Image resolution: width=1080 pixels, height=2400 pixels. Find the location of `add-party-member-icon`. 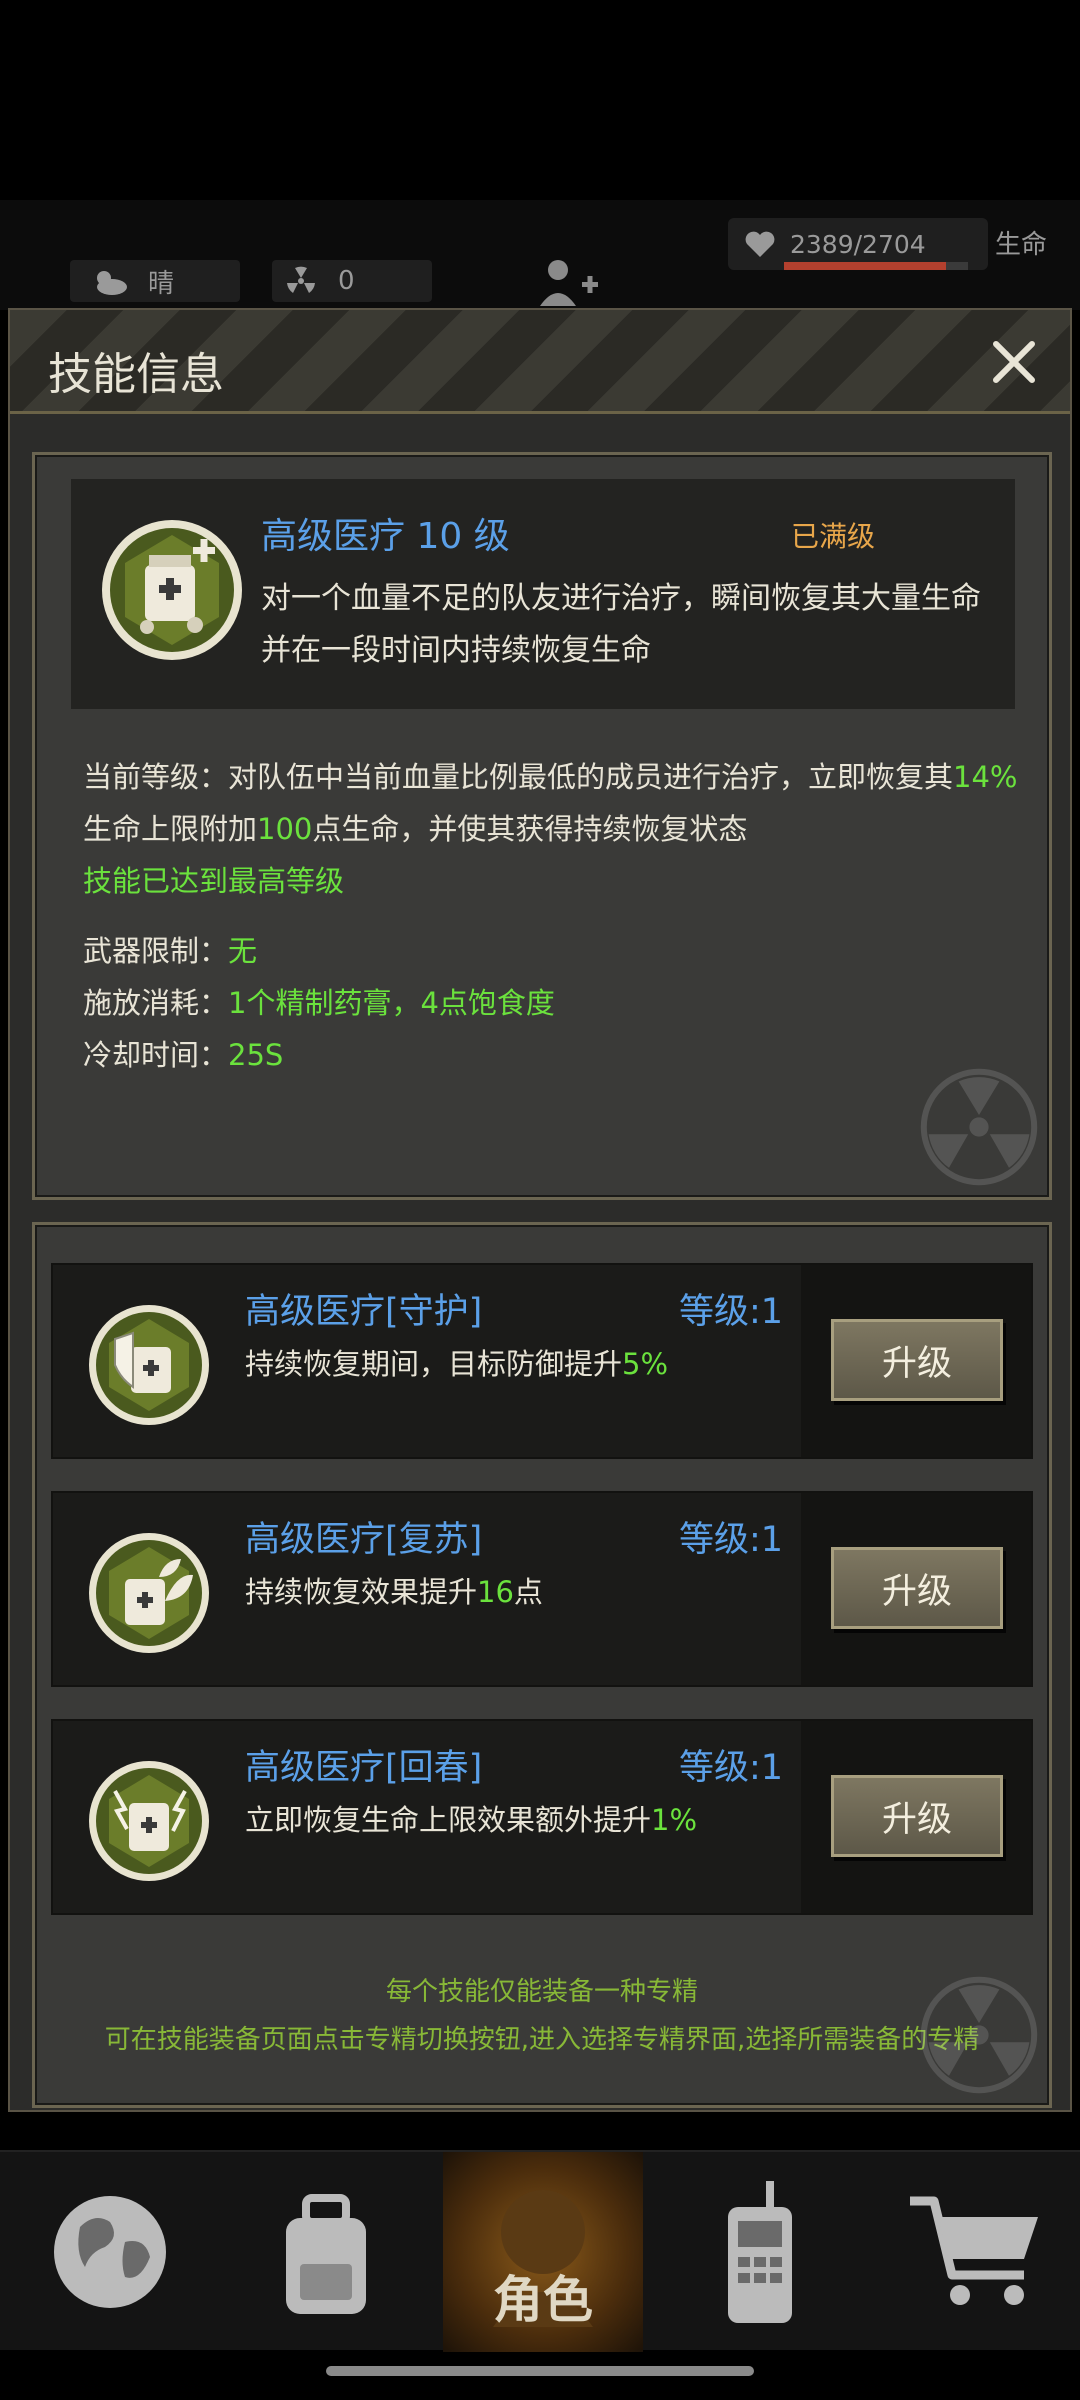

add-party-member-icon is located at coordinates (570, 283).